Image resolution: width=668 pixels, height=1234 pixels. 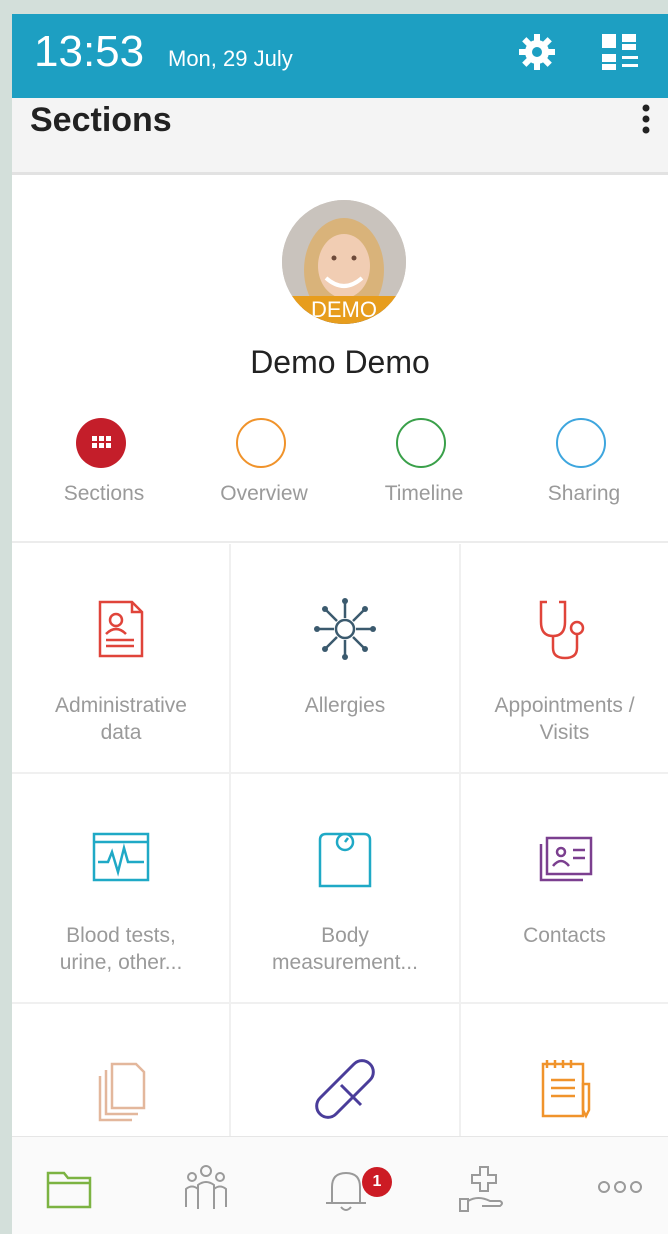 I want to click on avatar: DEMO, so click(x=344, y=262).